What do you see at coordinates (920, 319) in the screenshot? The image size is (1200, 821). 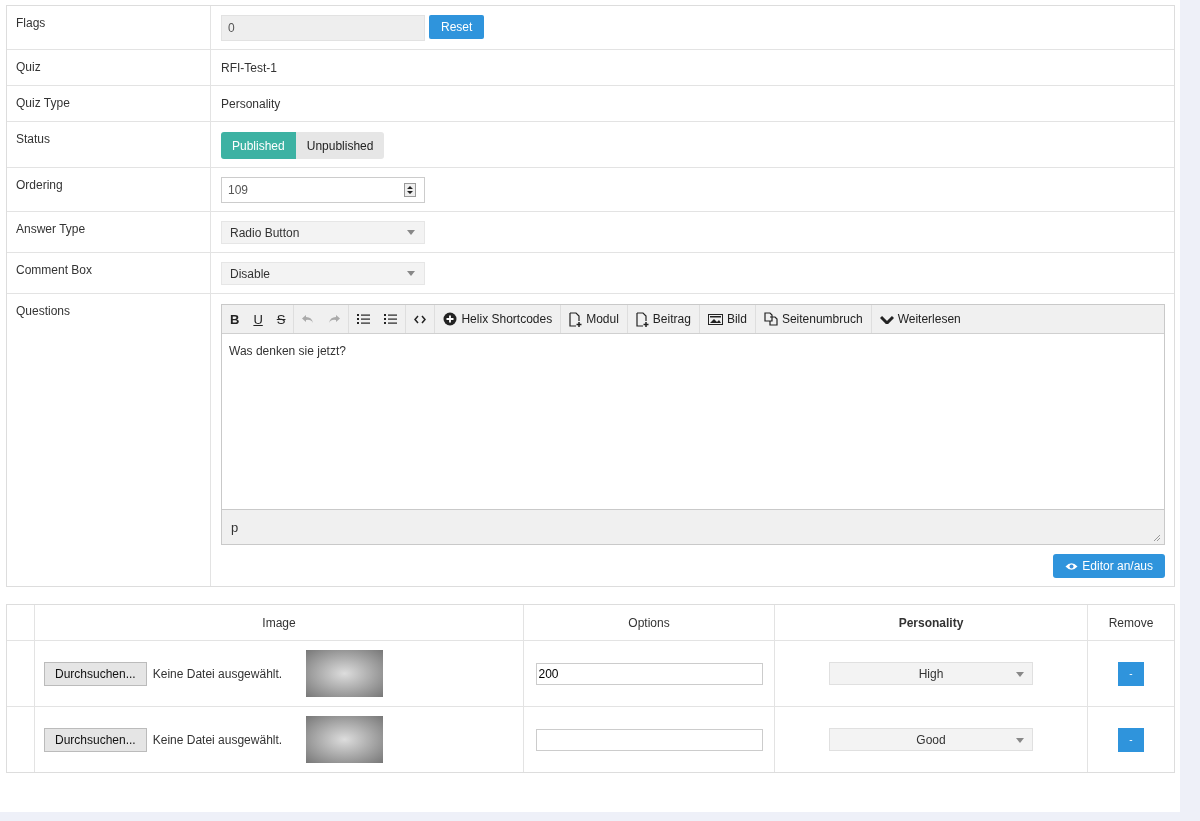 I see `toolbar-button: Weiterlesen` at bounding box center [920, 319].